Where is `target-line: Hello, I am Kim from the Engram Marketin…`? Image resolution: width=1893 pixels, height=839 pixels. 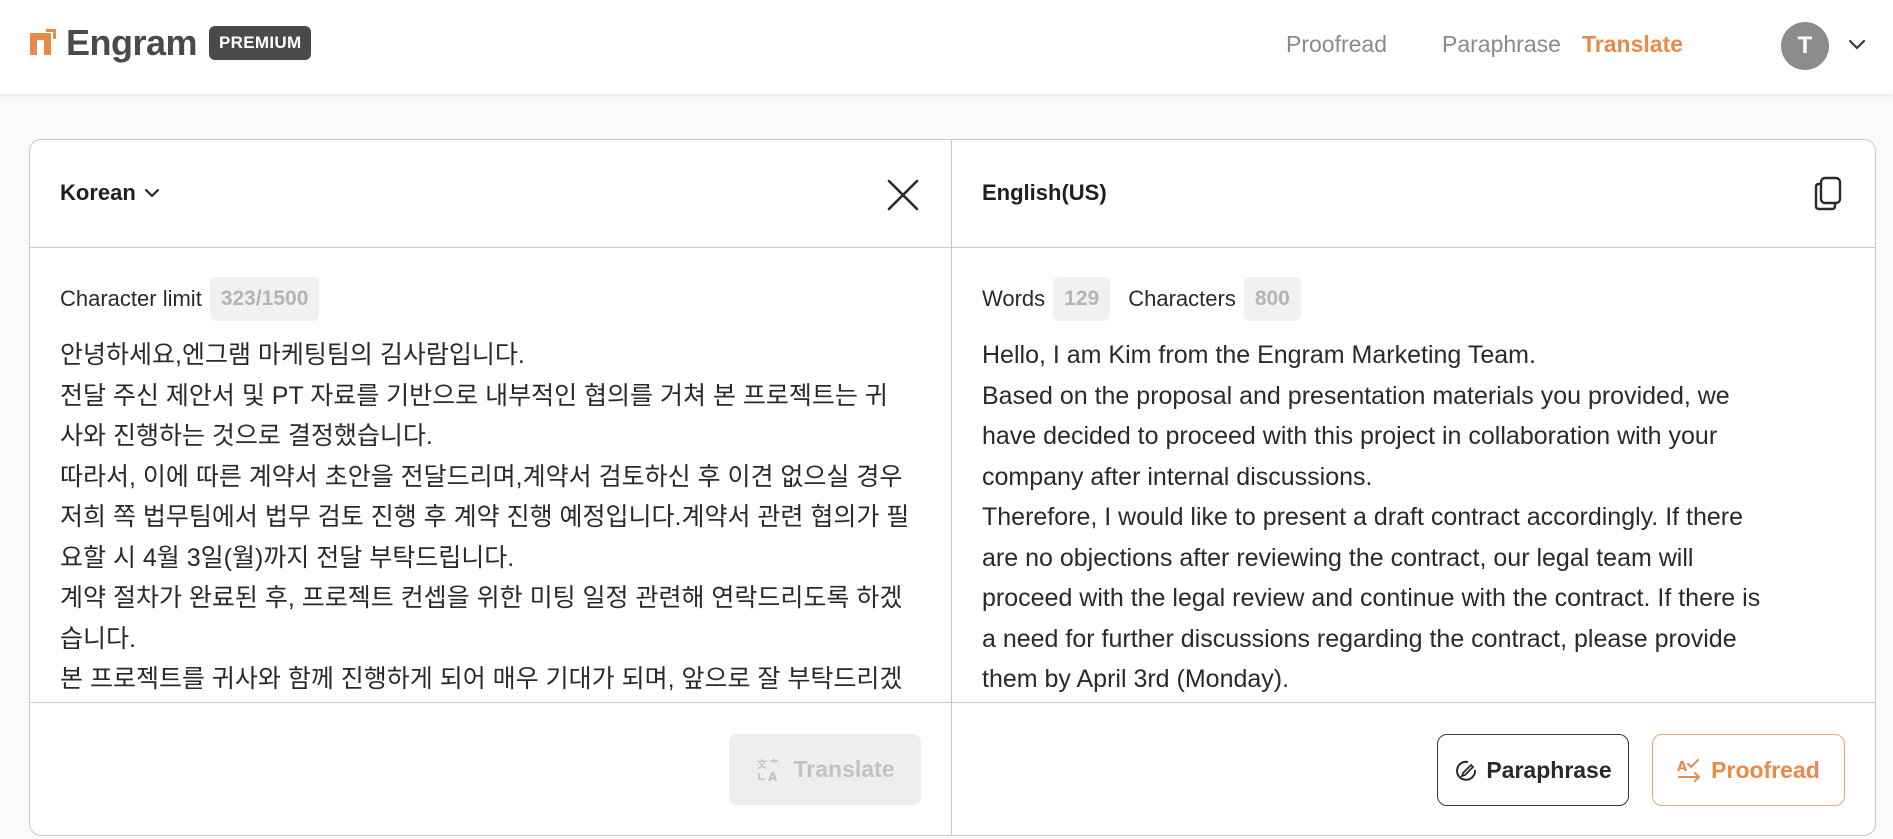
target-line: Hello, I am Kim from the Engram Marketin… is located at coordinates (1259, 355).